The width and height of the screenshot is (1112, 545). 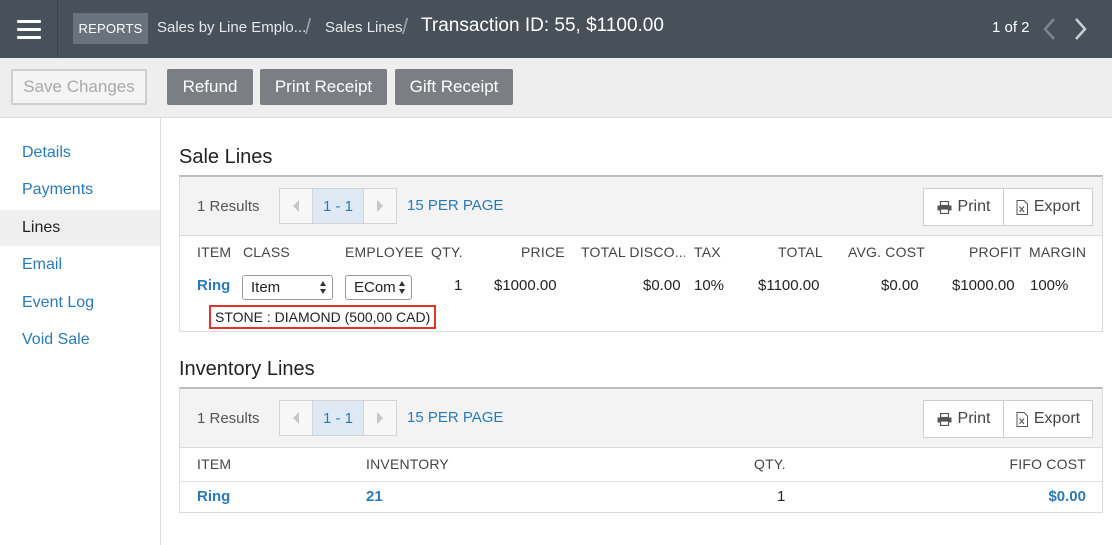 I want to click on employee-select: ECom, so click(x=378, y=287).